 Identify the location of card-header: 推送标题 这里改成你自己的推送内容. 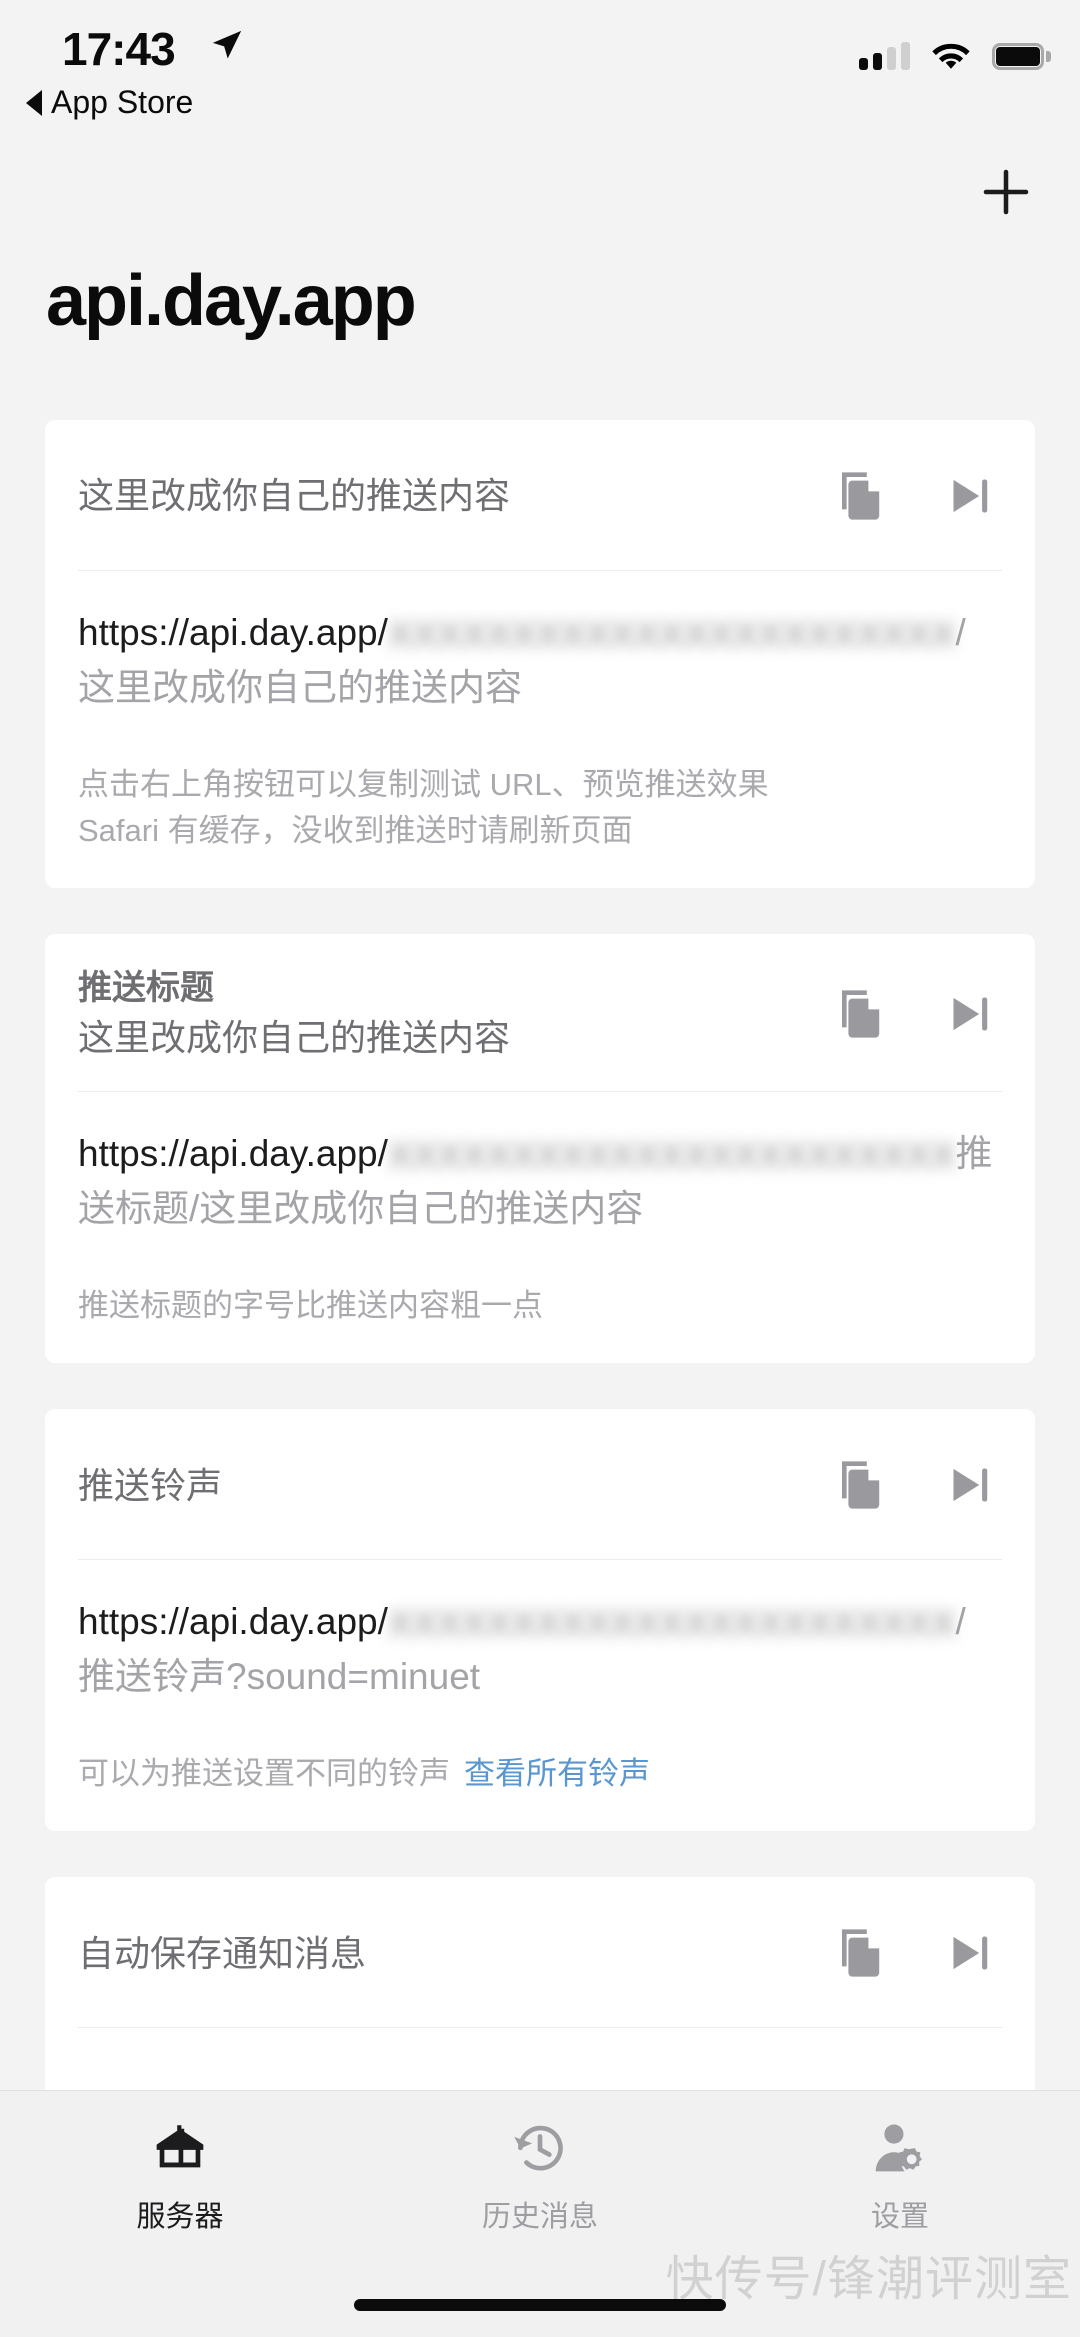
(540, 1012).